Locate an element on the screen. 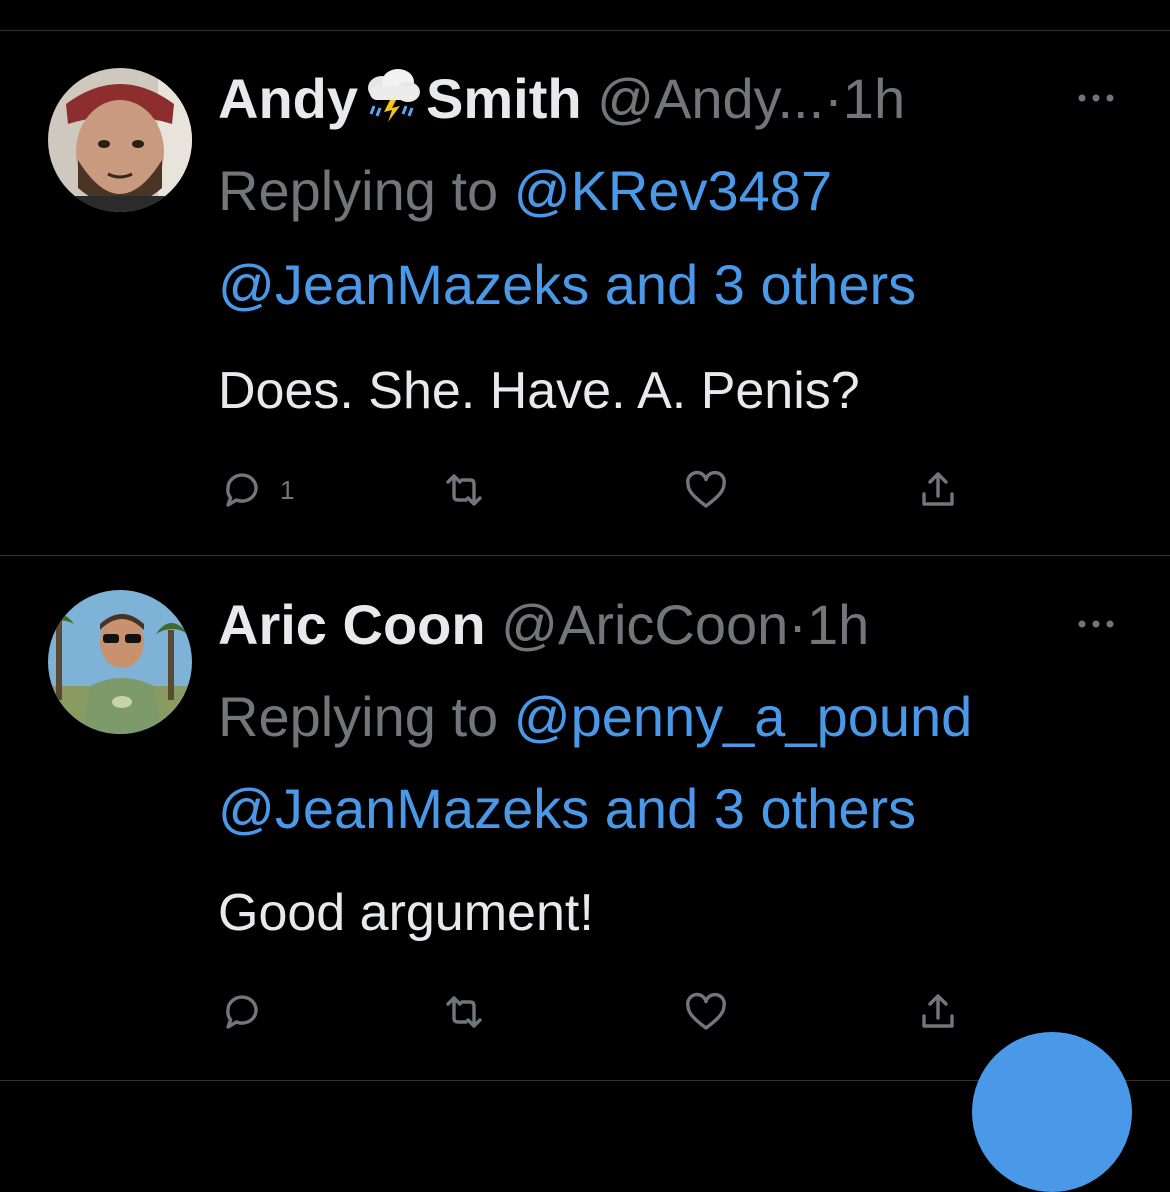  display-name: Andy Smith is located at coordinates (400, 98).